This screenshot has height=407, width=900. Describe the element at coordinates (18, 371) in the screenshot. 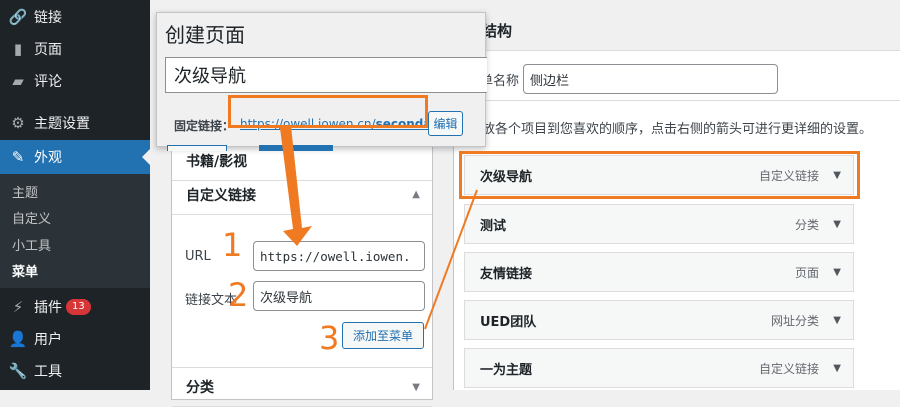

I see `wrench-icon: 🔧` at that location.